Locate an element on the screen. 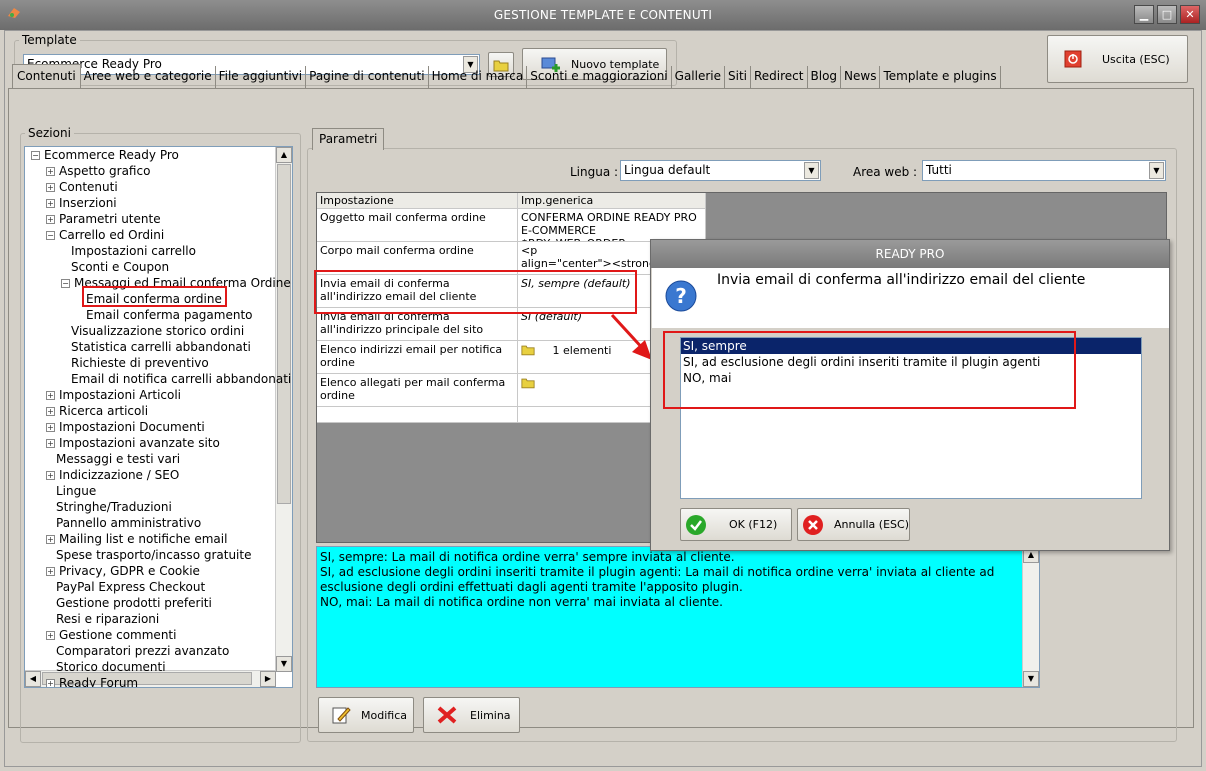 The image size is (1206, 771). tree-item: Richieste di preventivo is located at coordinates (135, 363).